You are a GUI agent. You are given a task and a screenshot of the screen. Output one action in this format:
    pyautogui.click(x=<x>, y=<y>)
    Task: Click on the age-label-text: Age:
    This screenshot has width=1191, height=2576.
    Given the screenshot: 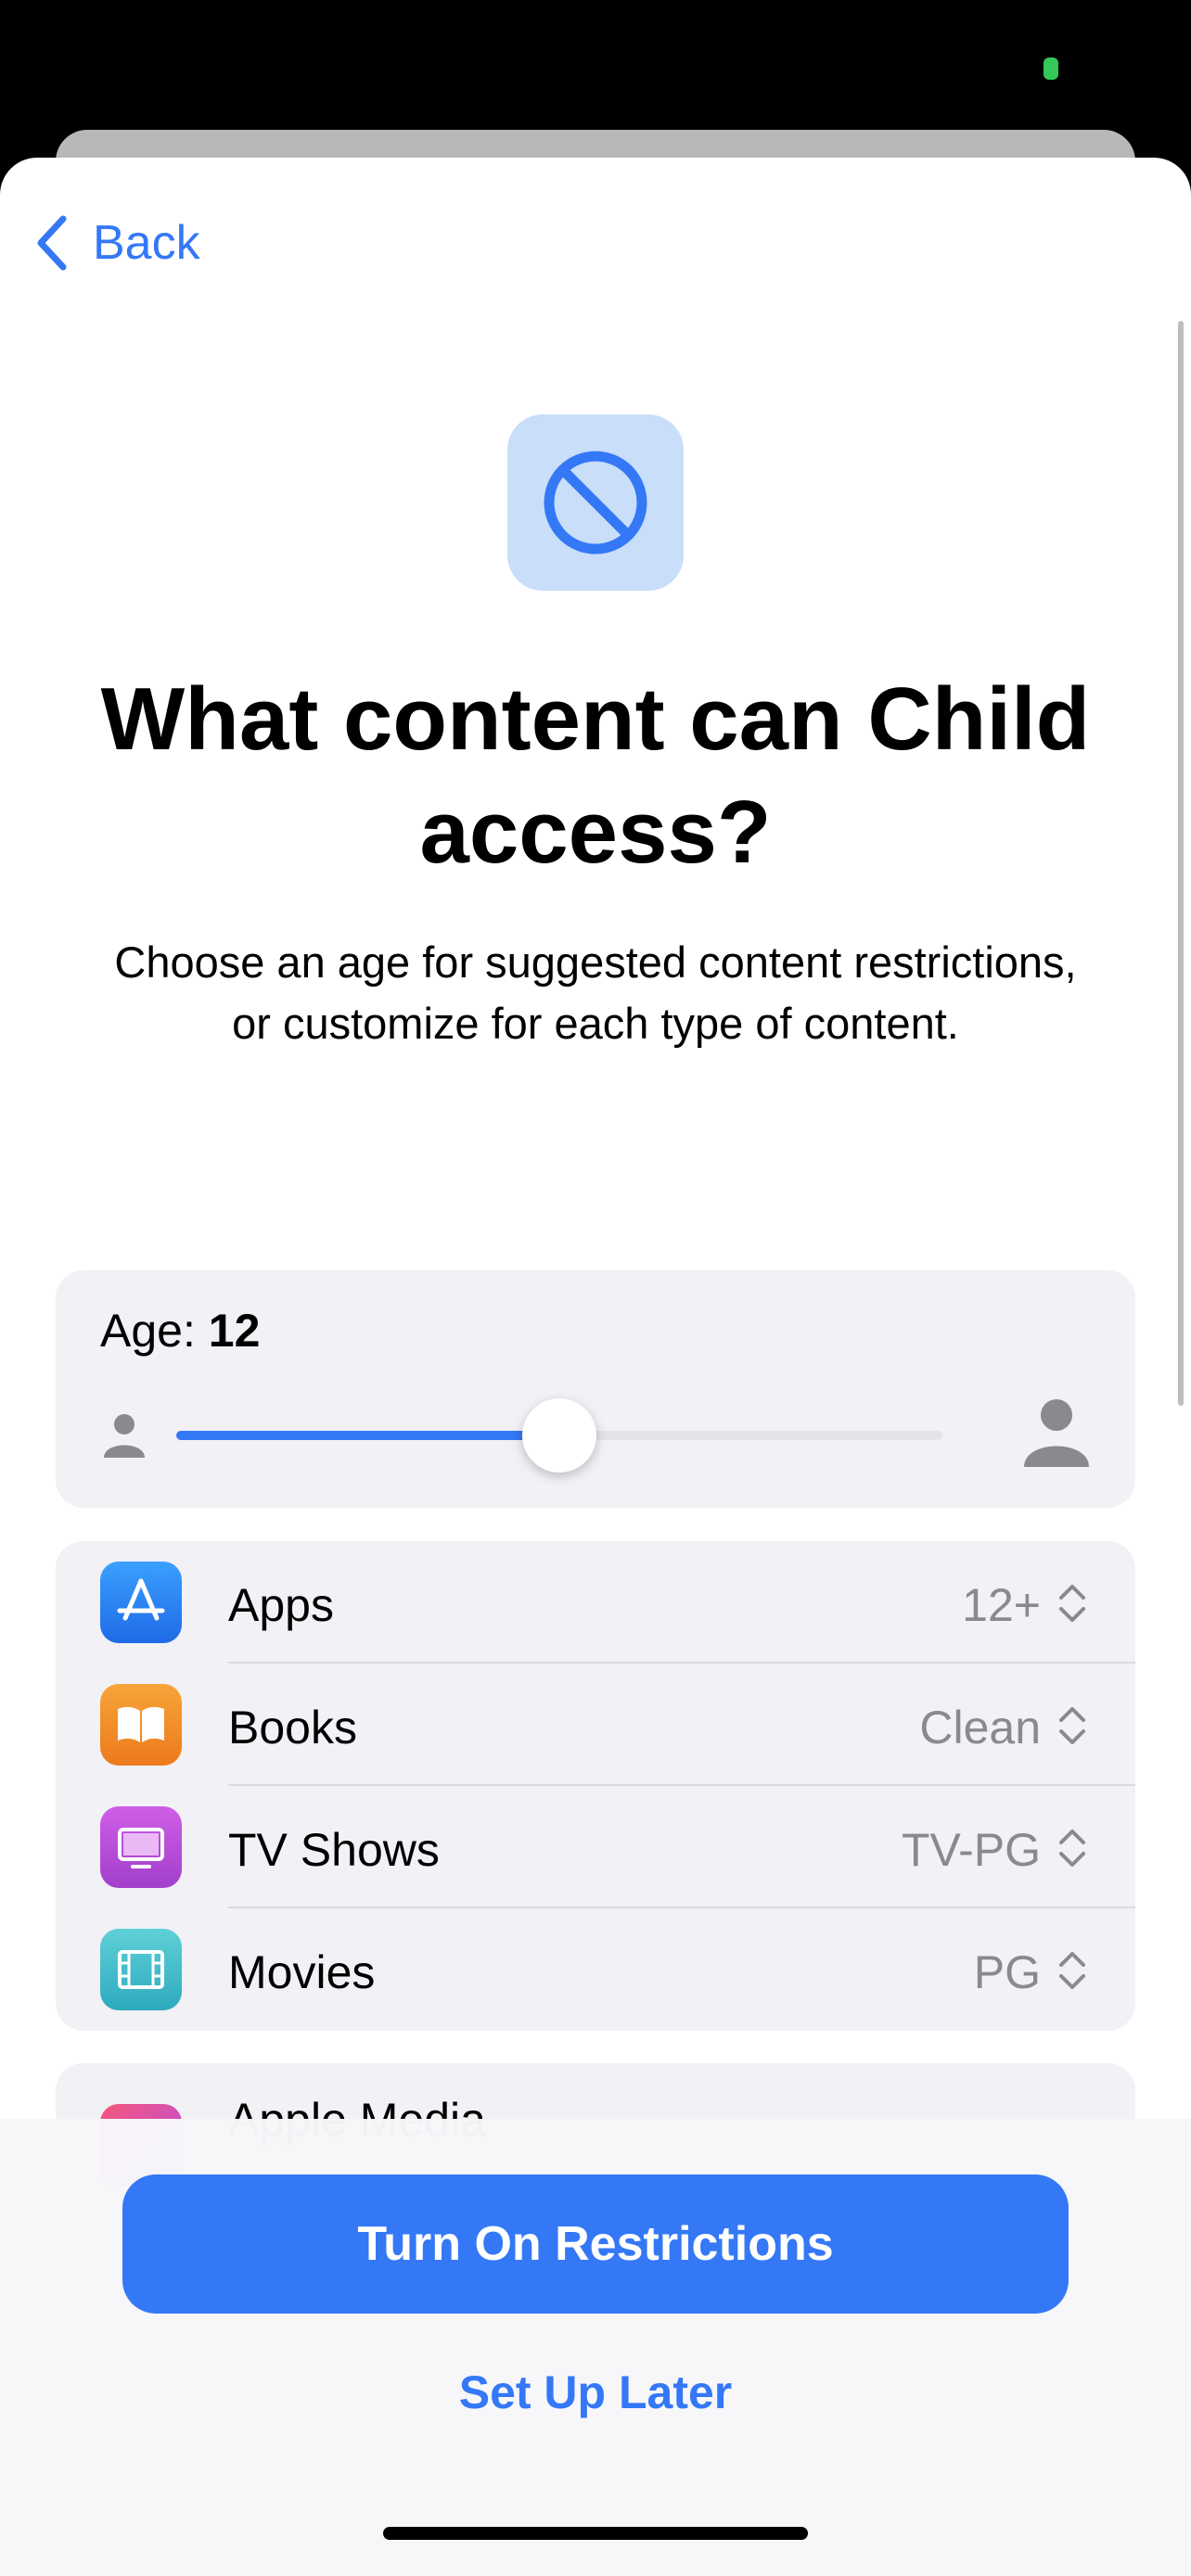 What is the action you would take?
    pyautogui.click(x=148, y=1331)
    